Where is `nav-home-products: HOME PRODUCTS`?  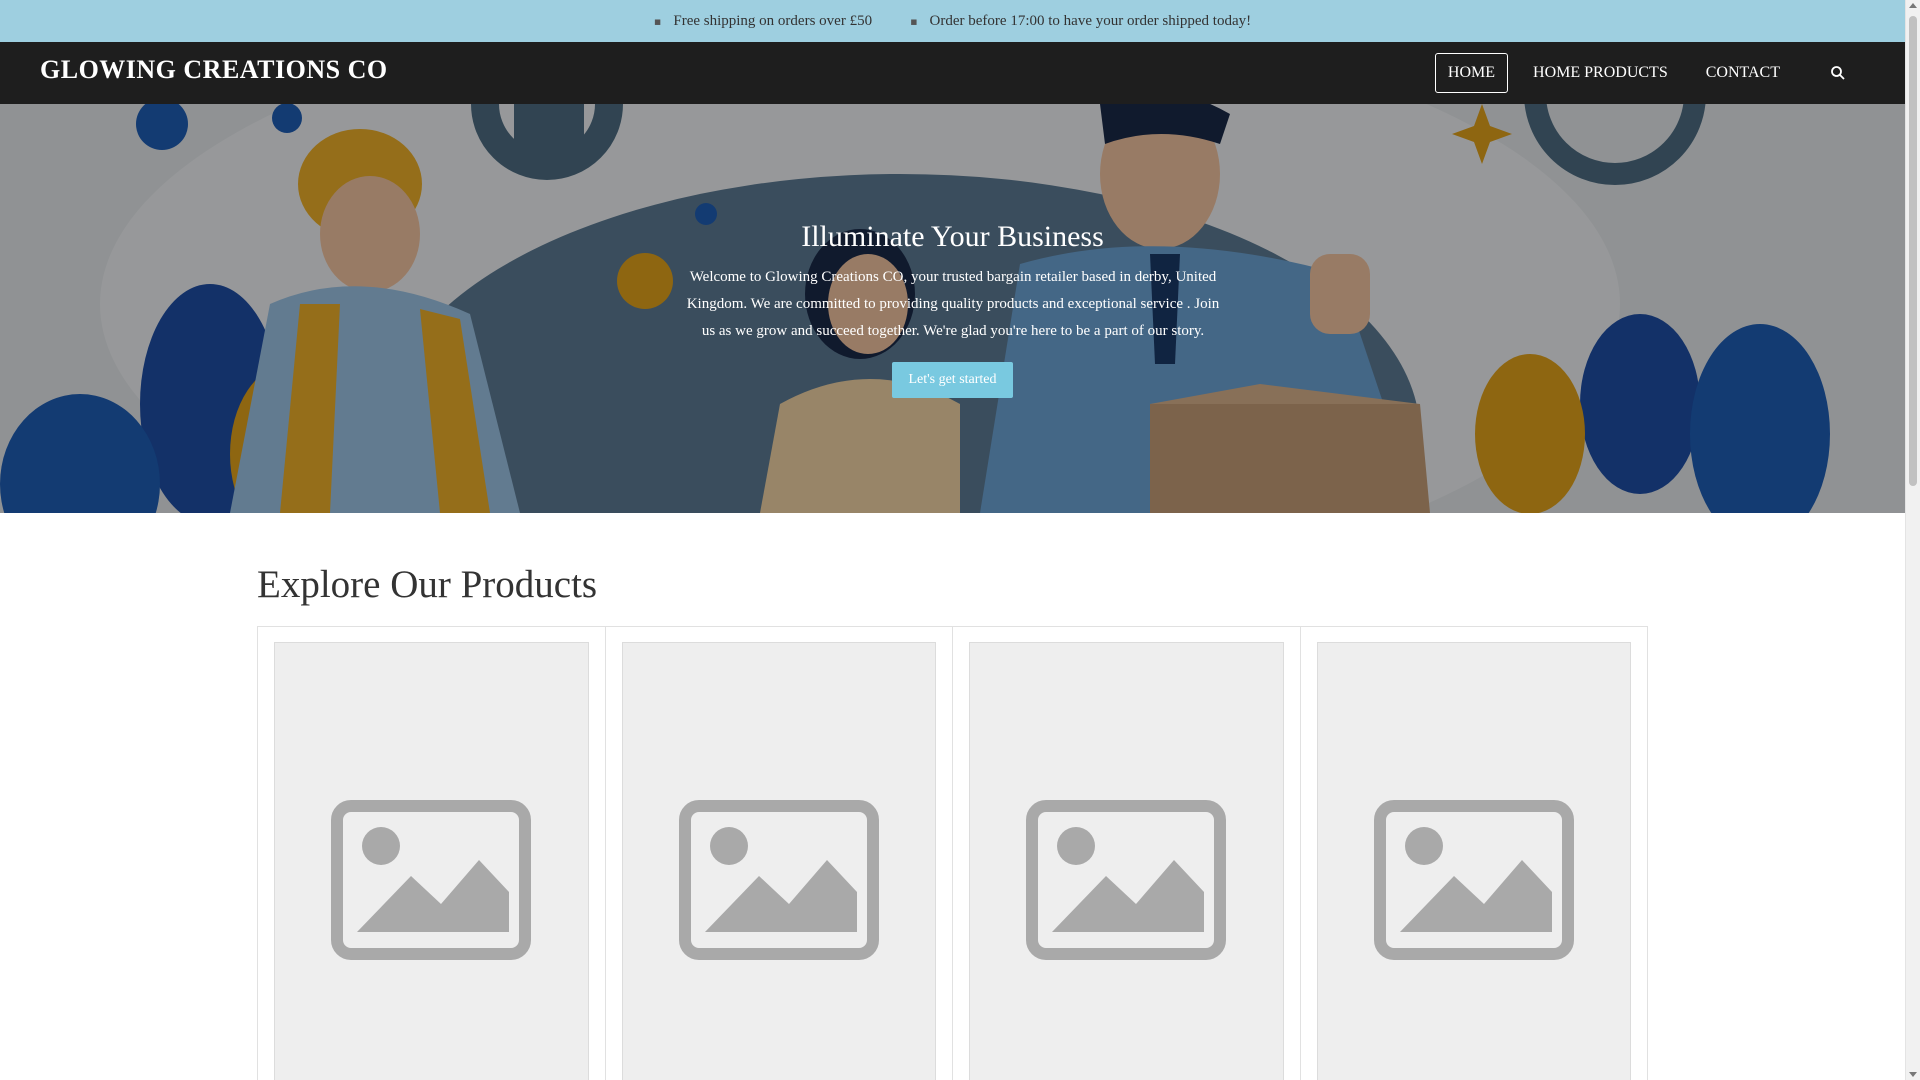
nav-home-products: HOME PRODUCTS is located at coordinates (1600, 73).